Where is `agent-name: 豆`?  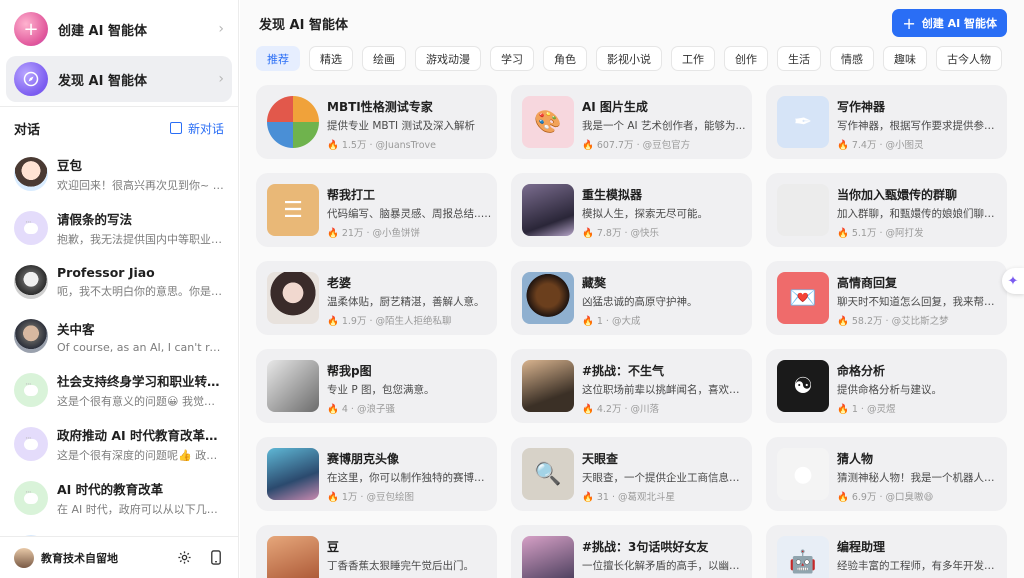 agent-name: 豆 is located at coordinates (333, 547).